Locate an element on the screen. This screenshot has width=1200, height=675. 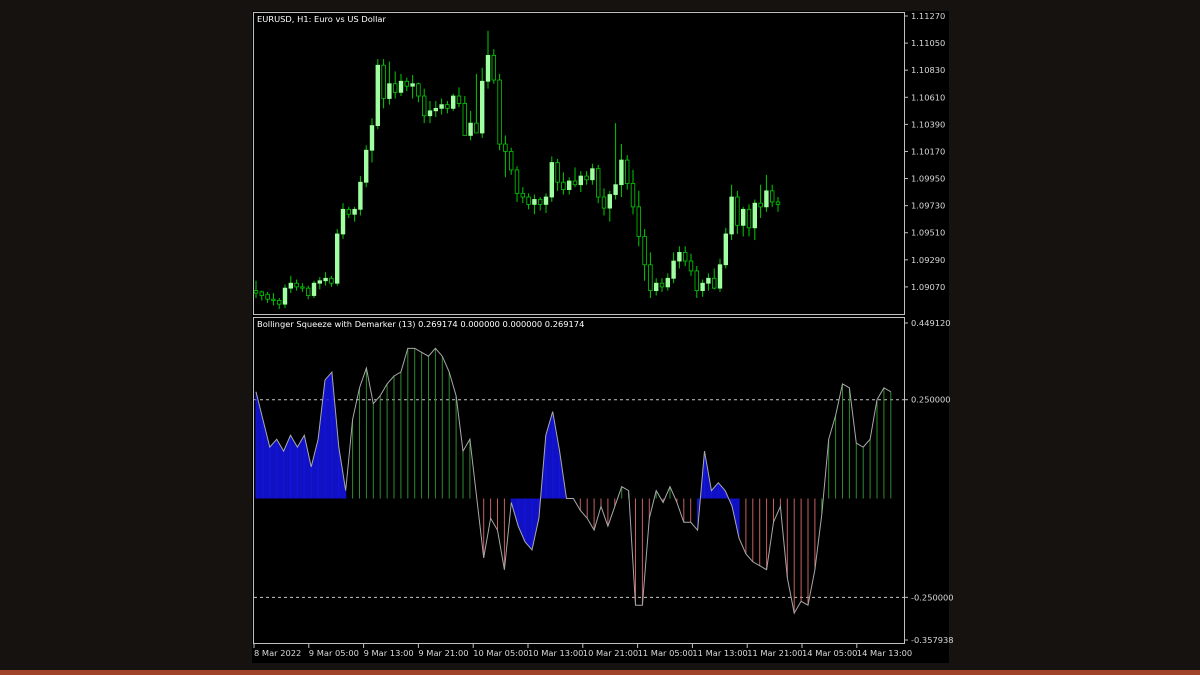
time-axis-label: 10 Mar 21:00 is located at coordinates (610, 653).